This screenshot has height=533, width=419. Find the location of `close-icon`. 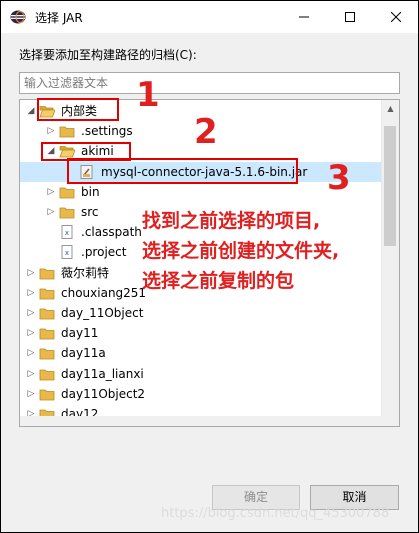

close-icon is located at coordinates (396, 17).